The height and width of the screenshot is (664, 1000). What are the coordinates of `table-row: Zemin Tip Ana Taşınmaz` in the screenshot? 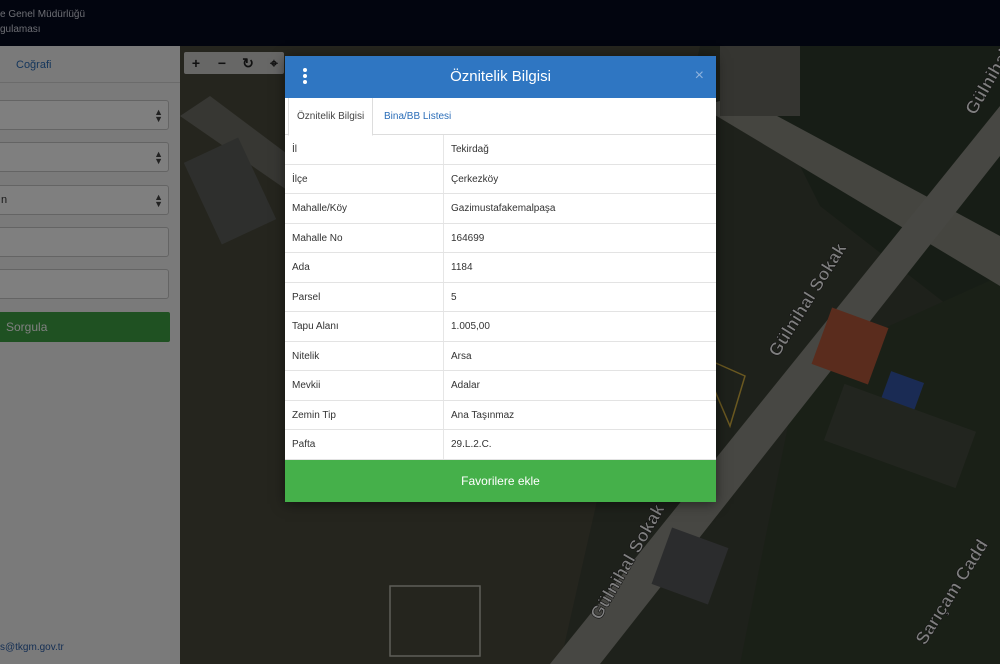 It's located at (500, 415).